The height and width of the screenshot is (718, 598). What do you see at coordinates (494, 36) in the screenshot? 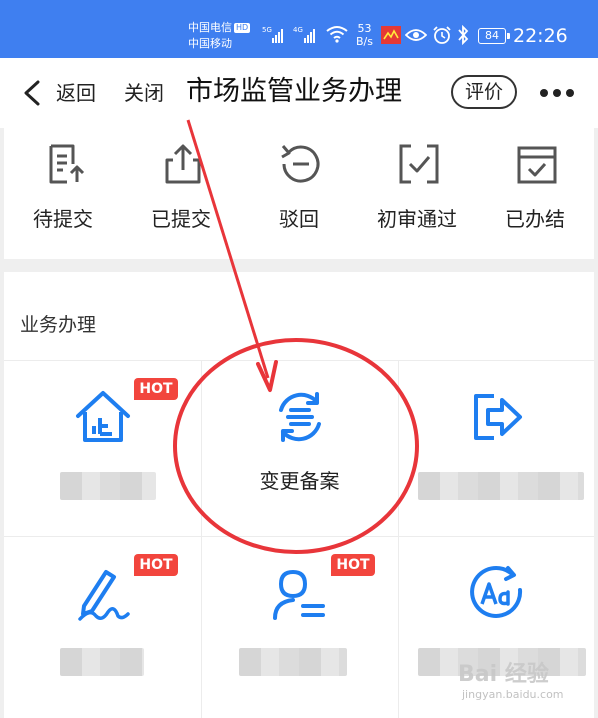
I see `battery-icon: 84` at bounding box center [494, 36].